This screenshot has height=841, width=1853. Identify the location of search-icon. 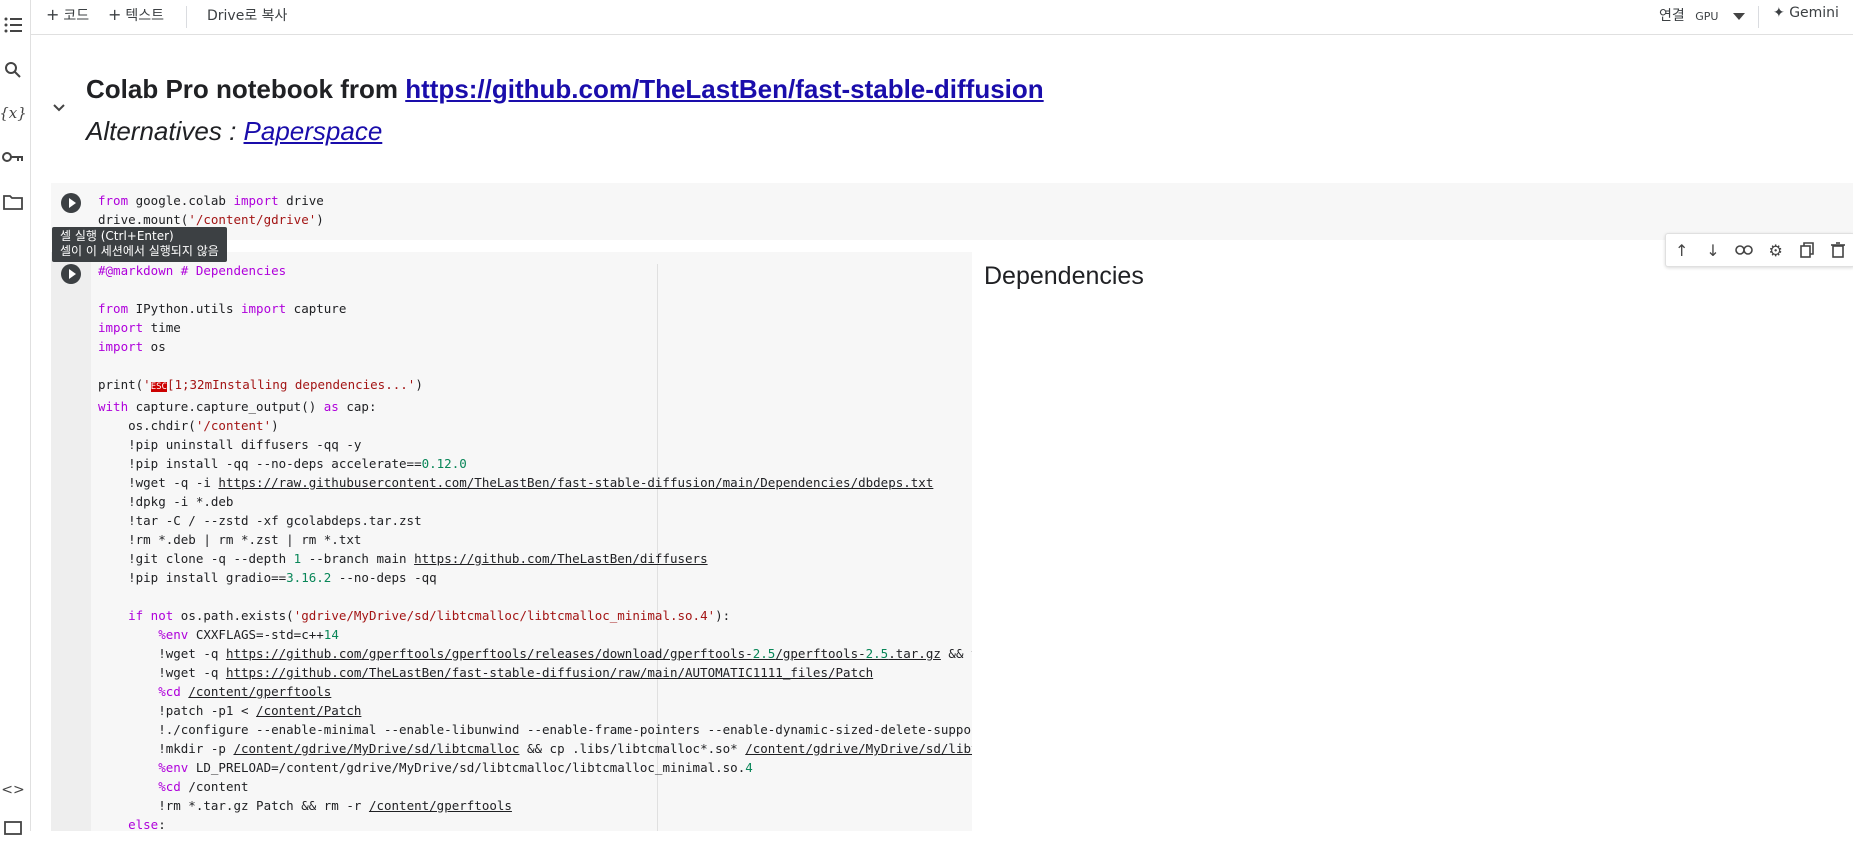
(13, 70).